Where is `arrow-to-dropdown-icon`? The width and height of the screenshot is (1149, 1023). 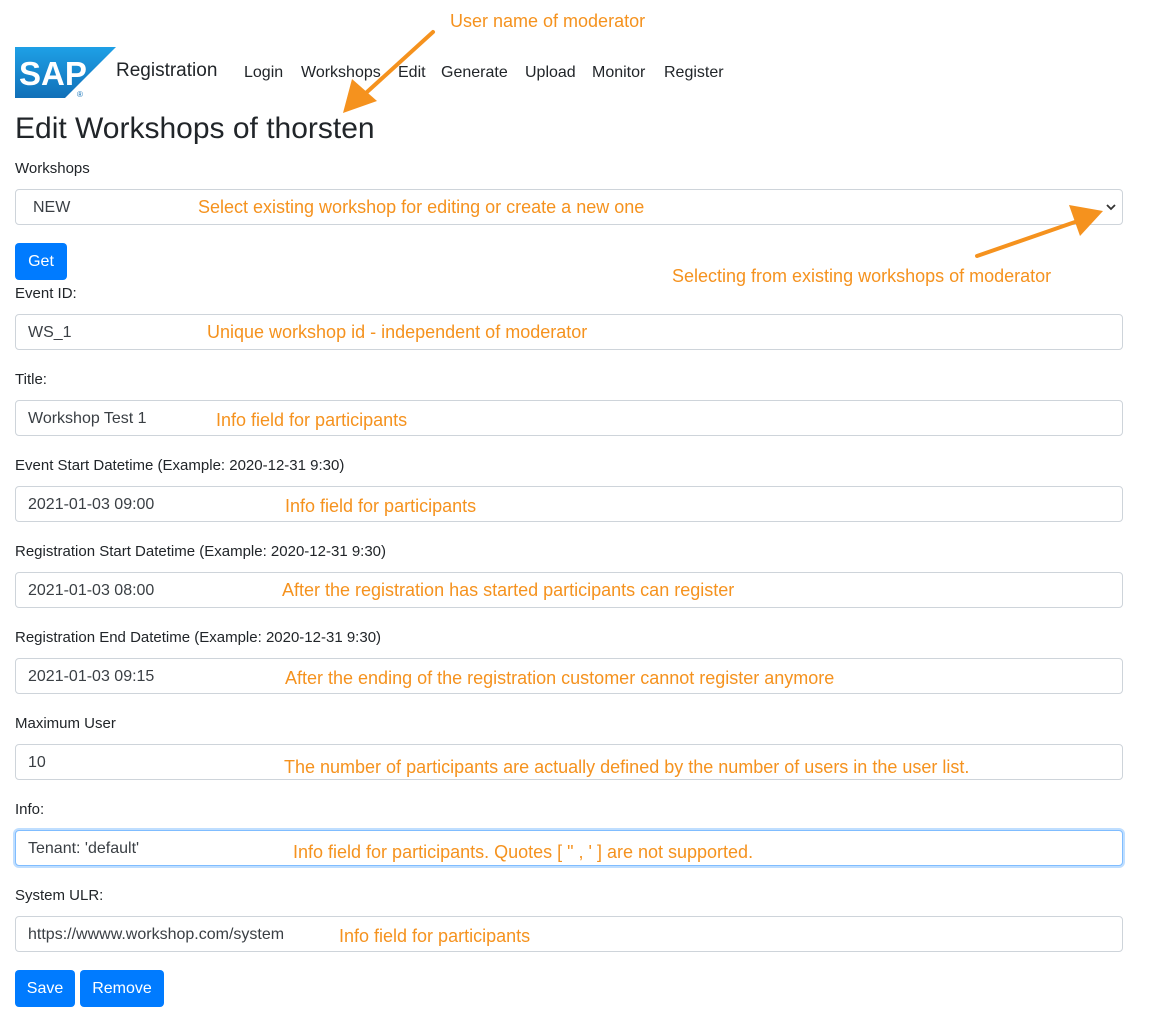 arrow-to-dropdown-icon is located at coordinates (1039, 231).